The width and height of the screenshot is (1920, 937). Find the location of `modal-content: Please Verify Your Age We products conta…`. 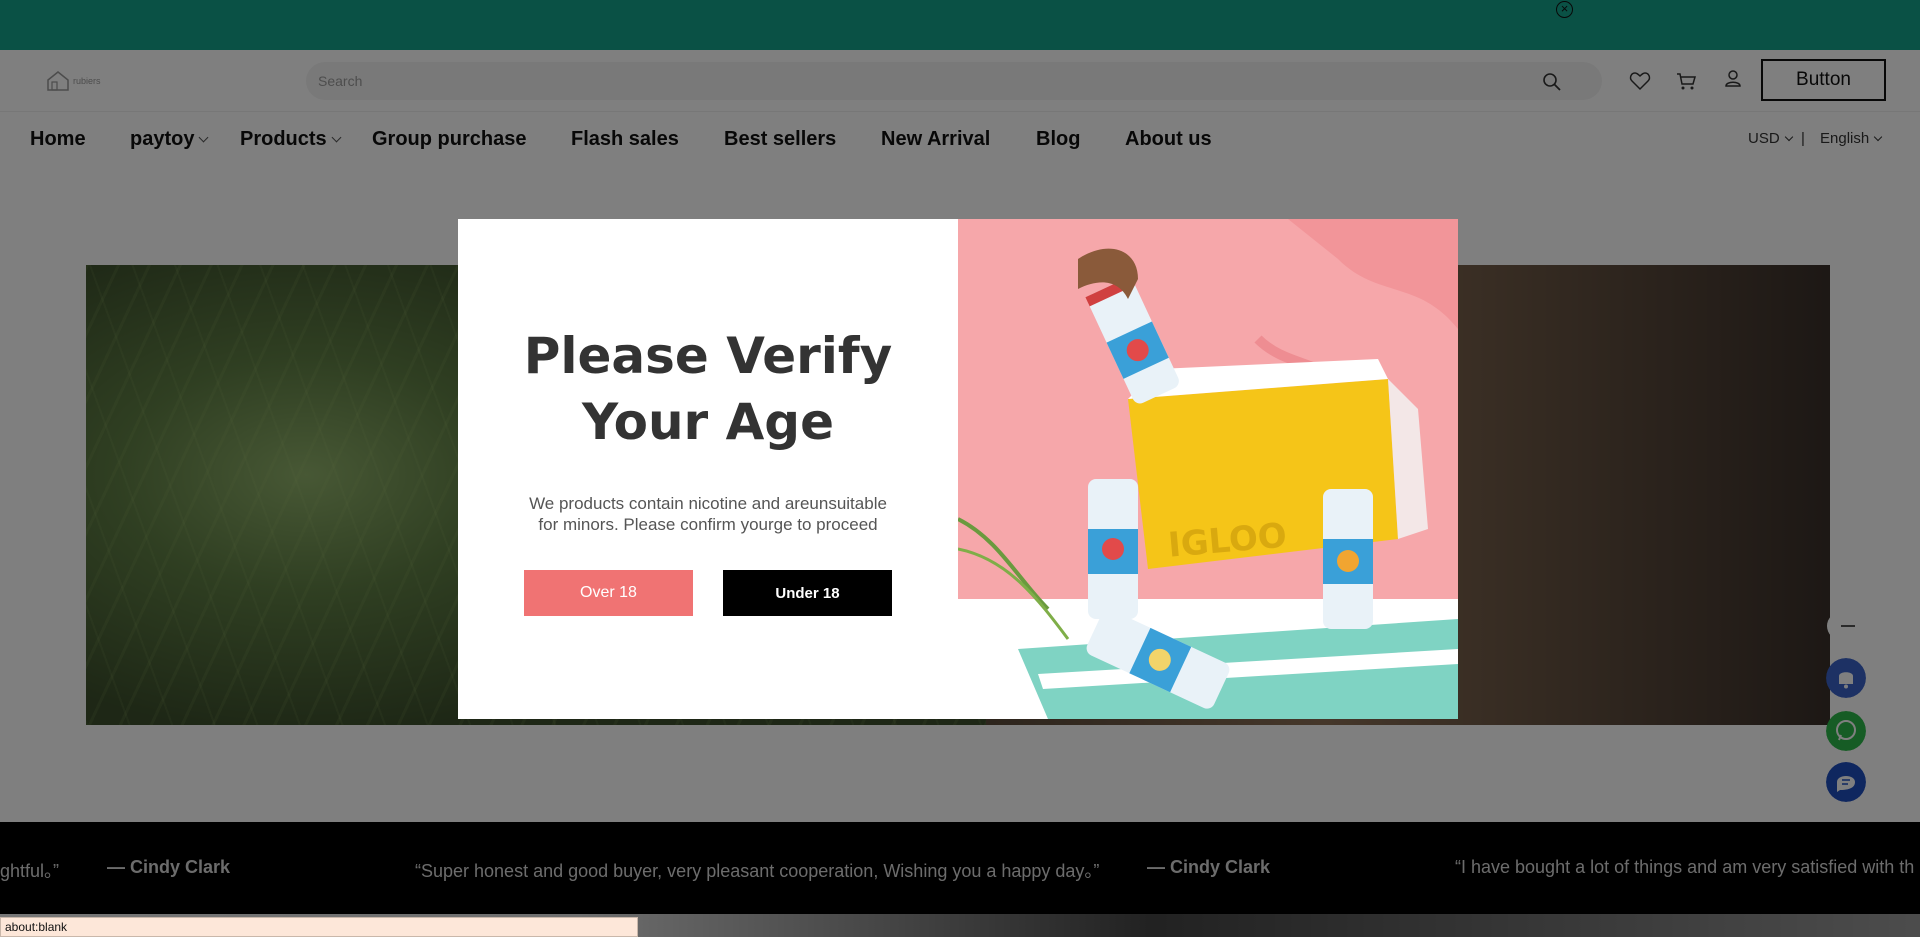

modal-content: Please Verify Your Age We products conta… is located at coordinates (708, 469).